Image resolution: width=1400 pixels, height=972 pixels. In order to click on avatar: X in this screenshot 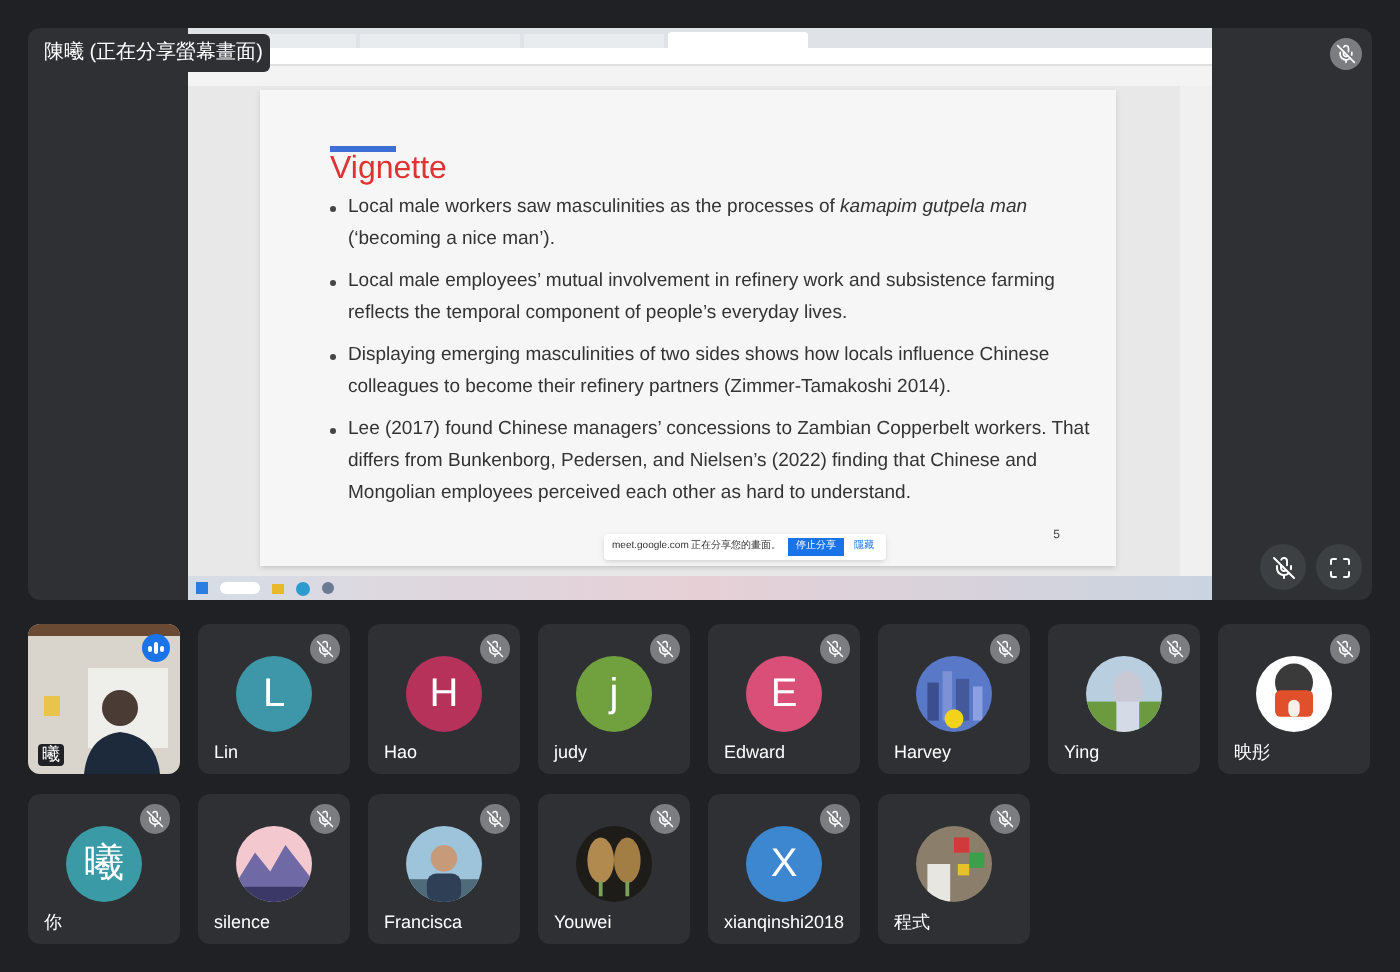, I will do `click(784, 863)`.